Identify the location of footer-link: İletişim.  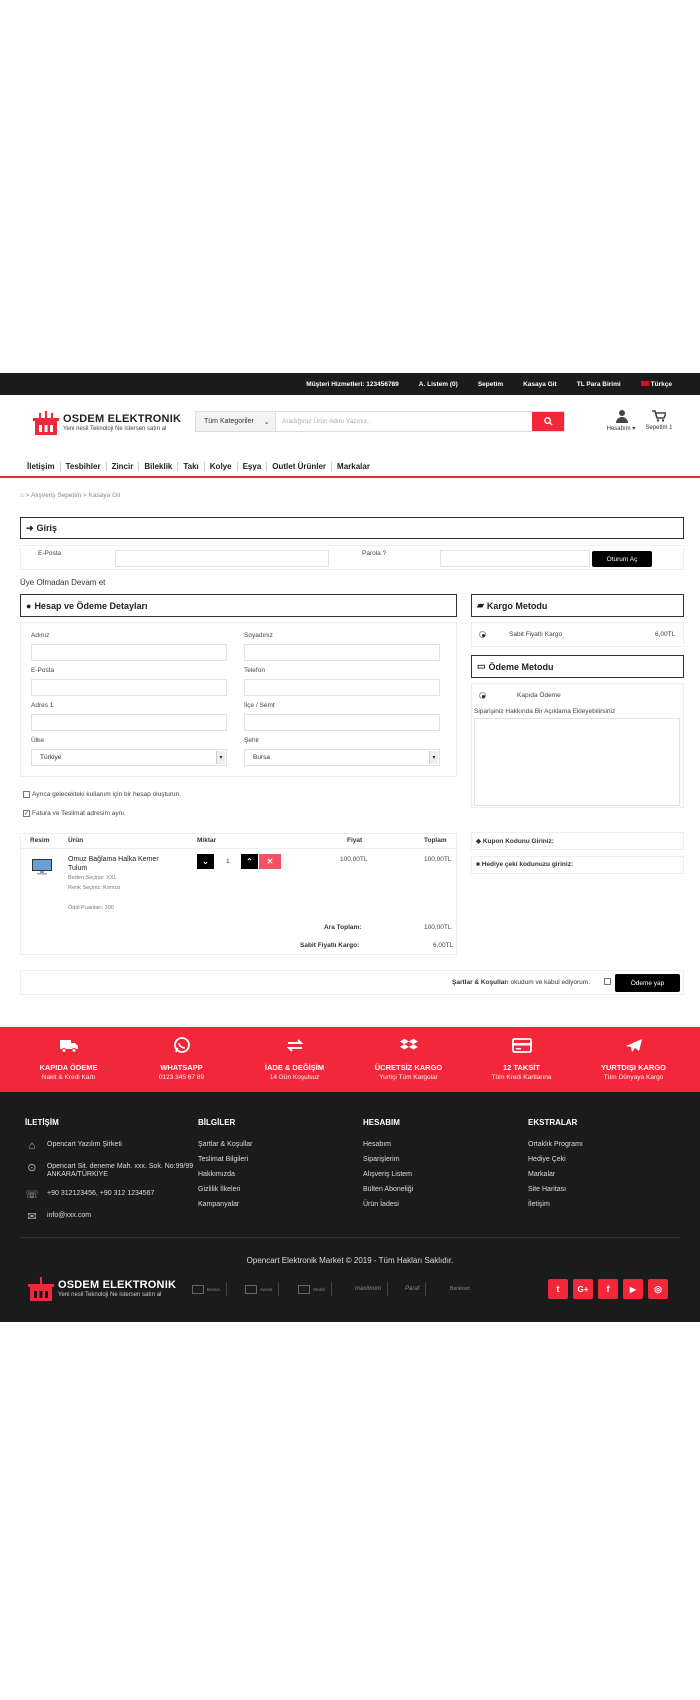
(555, 1204).